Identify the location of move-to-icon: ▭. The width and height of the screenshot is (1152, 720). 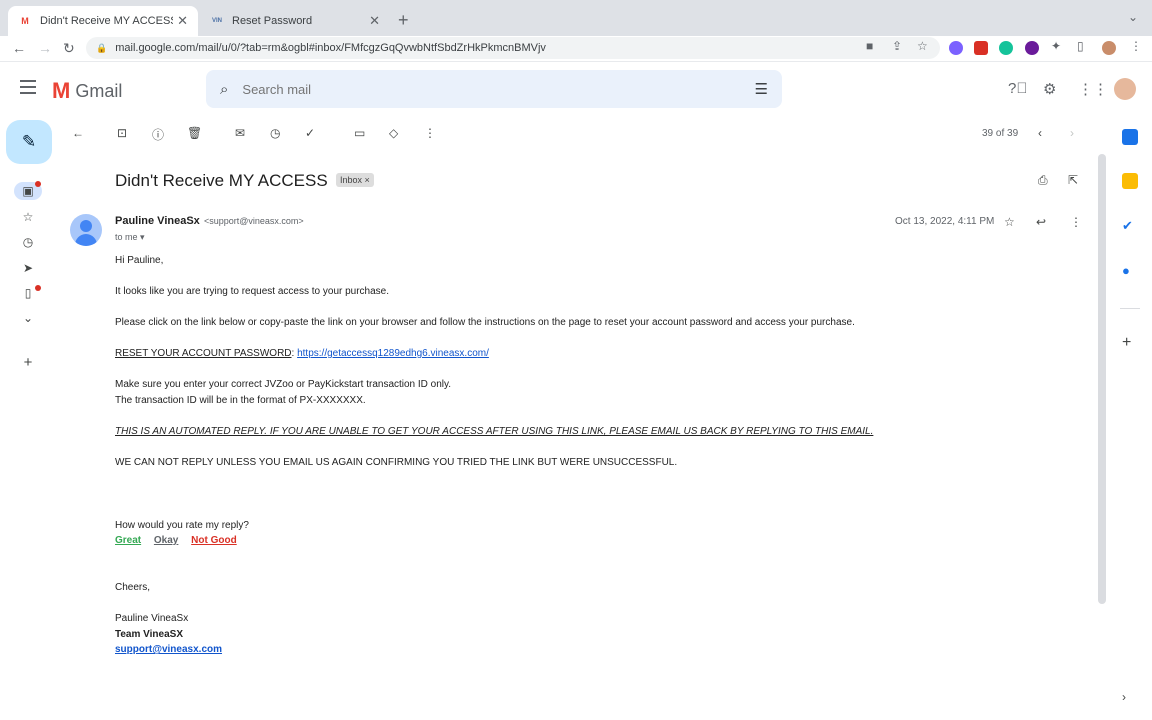
(359, 133).